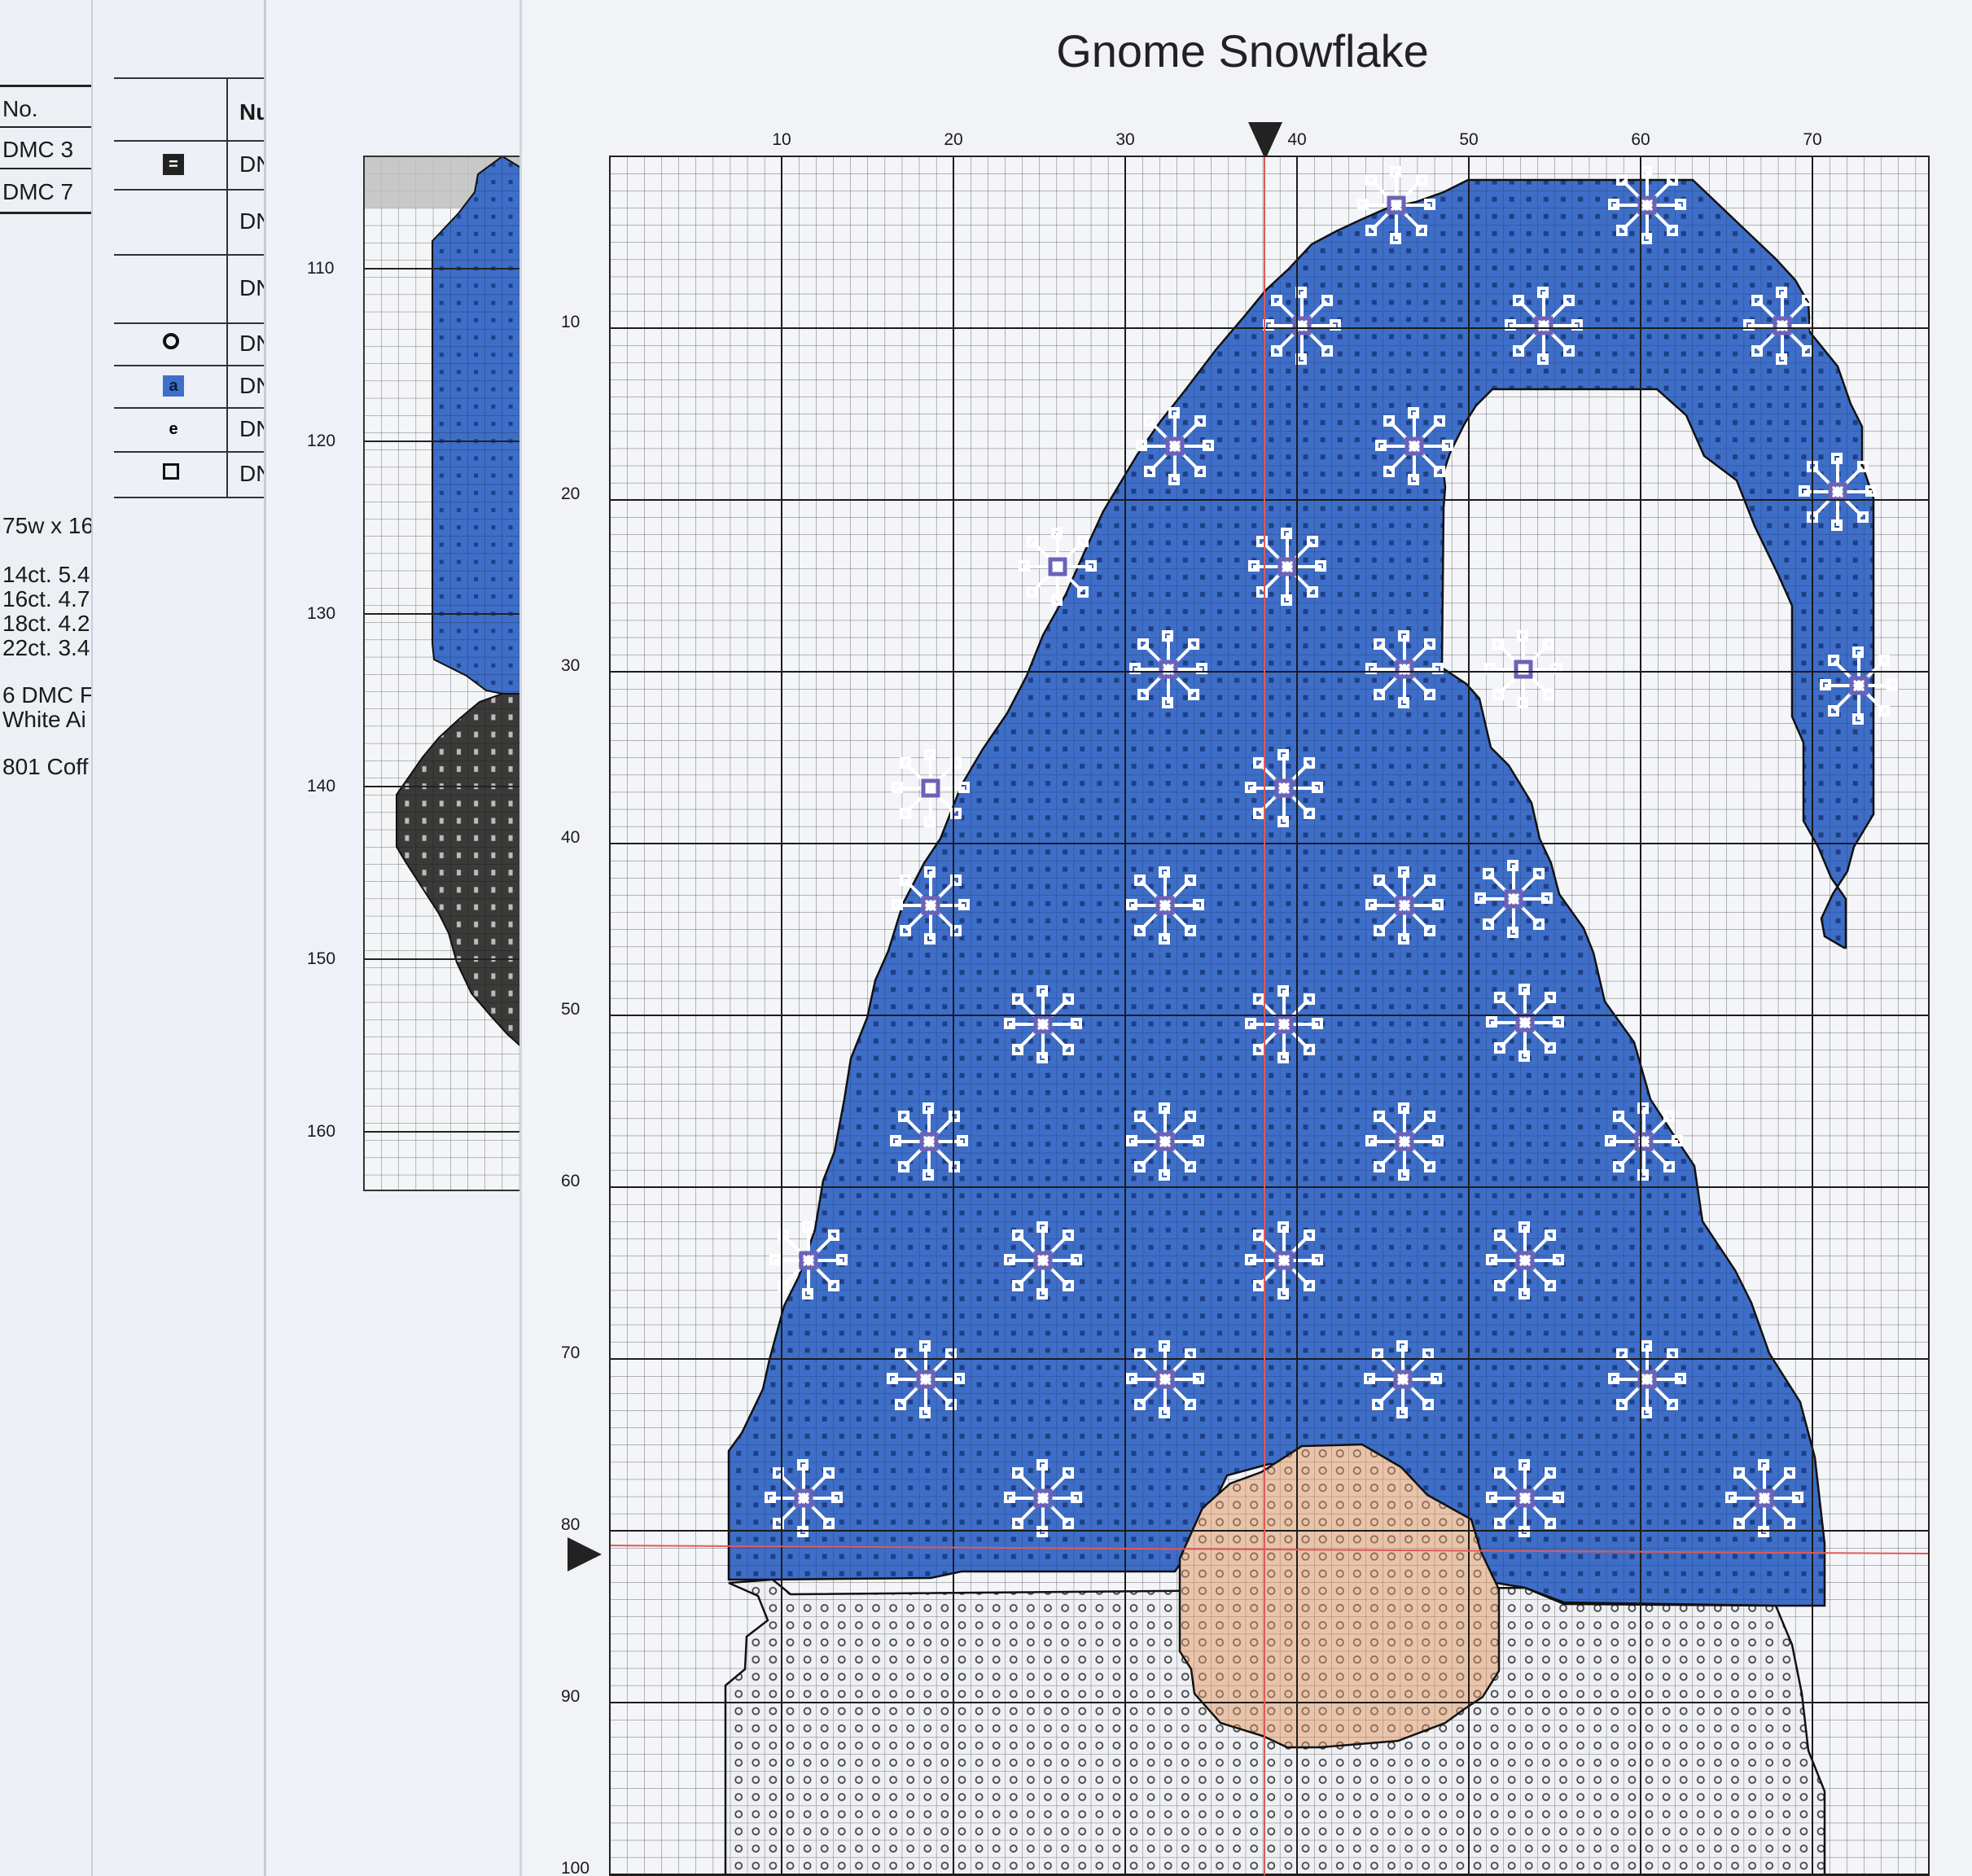  What do you see at coordinates (45, 86) in the screenshot?
I see `legend-rule-top` at bounding box center [45, 86].